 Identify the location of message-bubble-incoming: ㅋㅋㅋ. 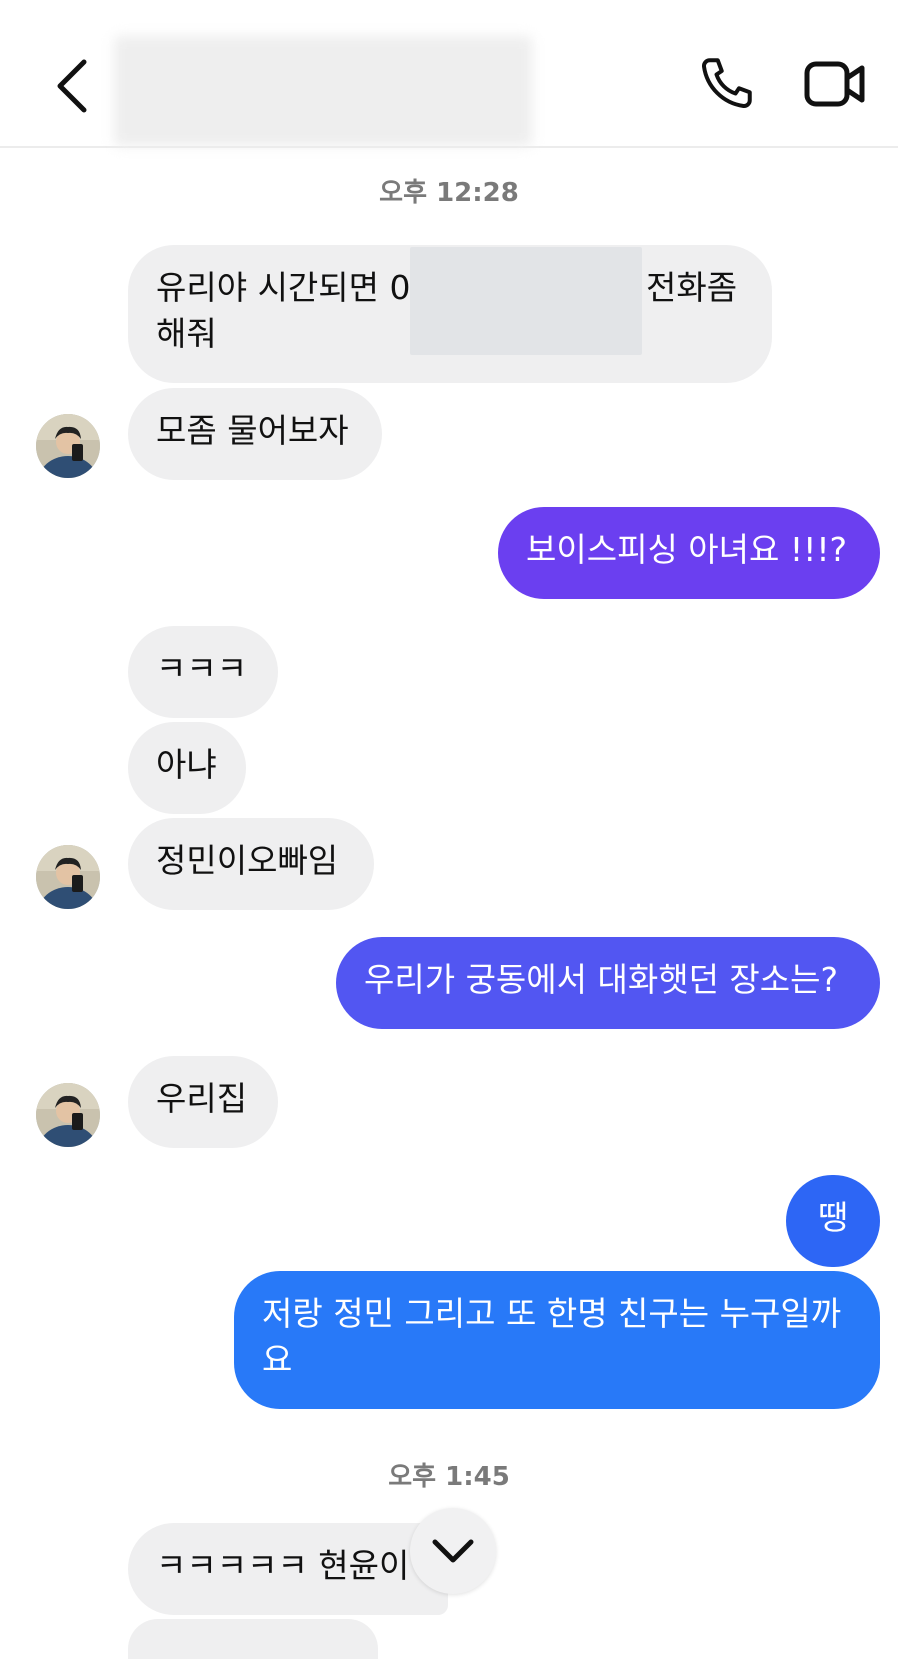
(203, 672).